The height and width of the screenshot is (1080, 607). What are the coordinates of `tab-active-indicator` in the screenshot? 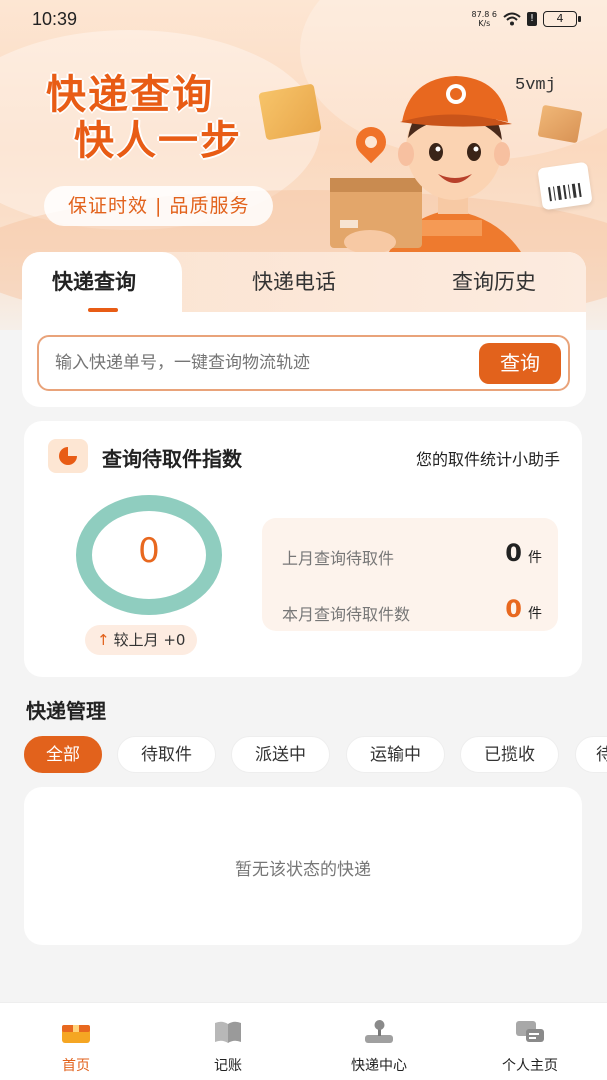 It's located at (103, 310).